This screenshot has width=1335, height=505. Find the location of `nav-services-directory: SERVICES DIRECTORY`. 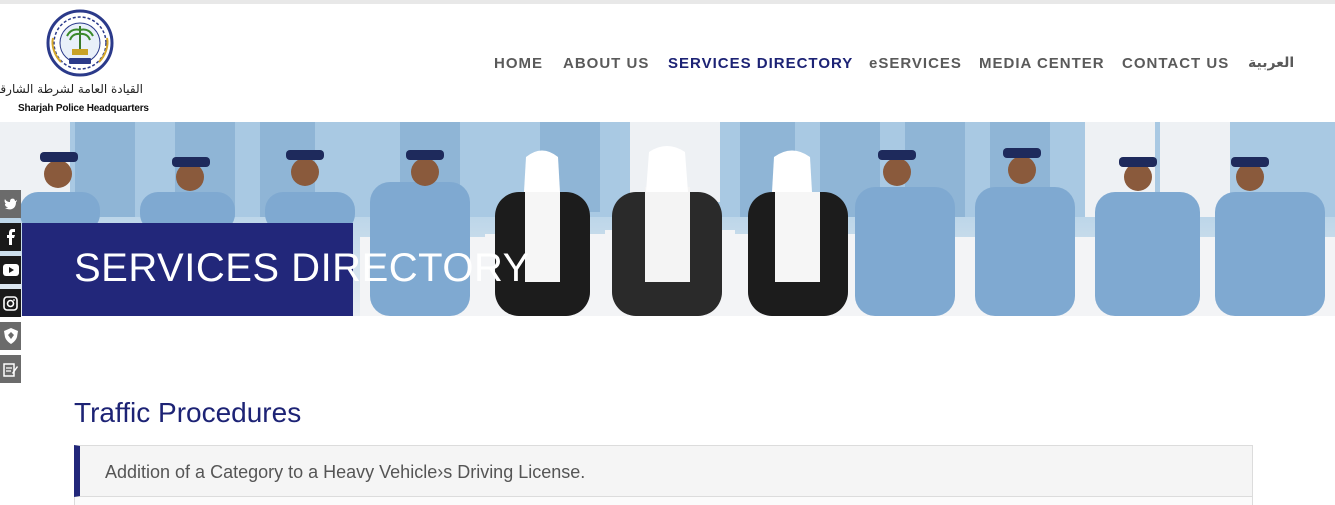

nav-services-directory: SERVICES DIRECTORY is located at coordinates (760, 63).